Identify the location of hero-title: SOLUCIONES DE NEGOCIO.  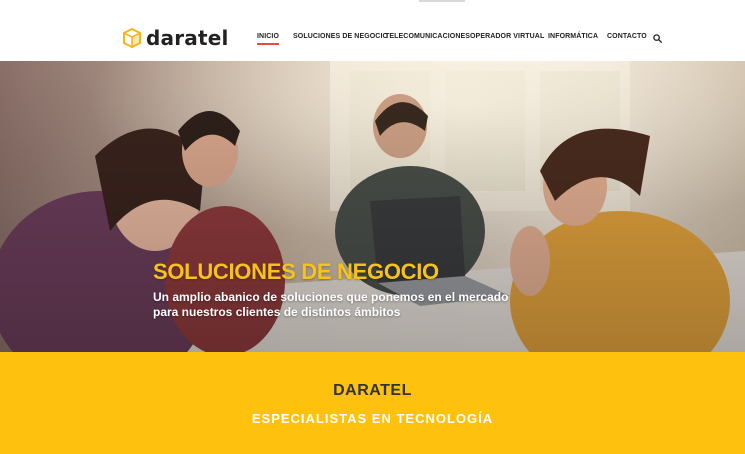
(296, 271).